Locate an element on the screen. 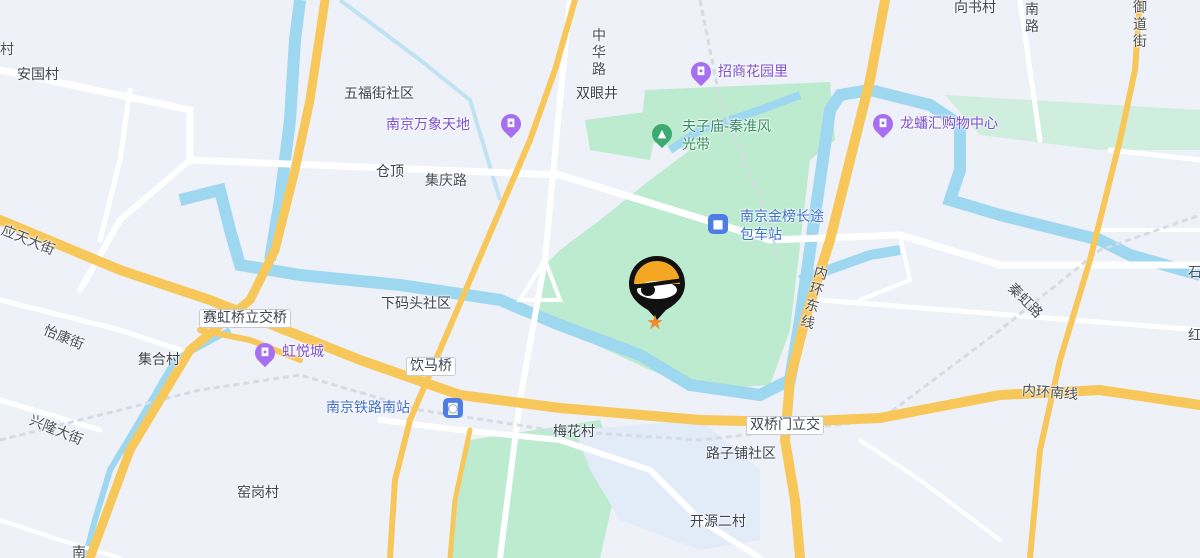  poi-jinbang: 南京金榜长途包车站 is located at coordinates (785, 226).